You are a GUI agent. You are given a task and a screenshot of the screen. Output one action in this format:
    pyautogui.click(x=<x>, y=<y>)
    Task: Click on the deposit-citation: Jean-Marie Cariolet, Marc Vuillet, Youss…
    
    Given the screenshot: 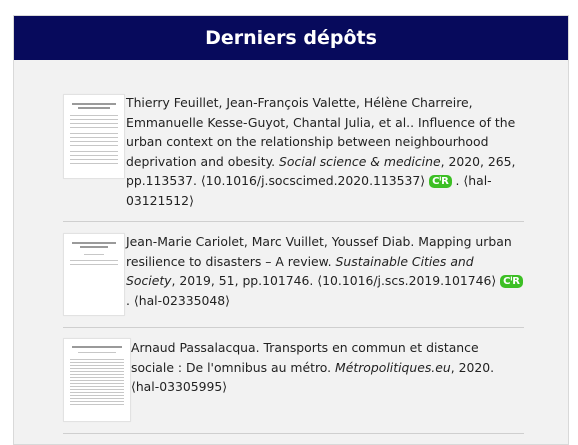 What is the action you would take?
    pyautogui.click(x=325, y=271)
    